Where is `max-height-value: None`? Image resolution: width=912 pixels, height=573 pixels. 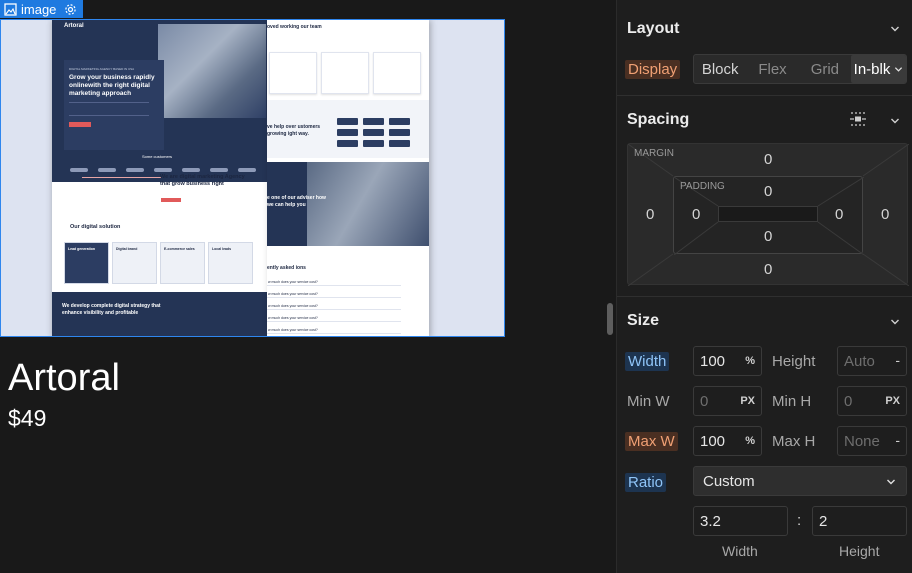
max-height-value: None is located at coordinates (862, 441).